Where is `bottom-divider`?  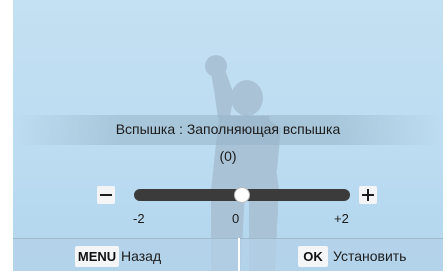 bottom-divider is located at coordinates (239, 254).